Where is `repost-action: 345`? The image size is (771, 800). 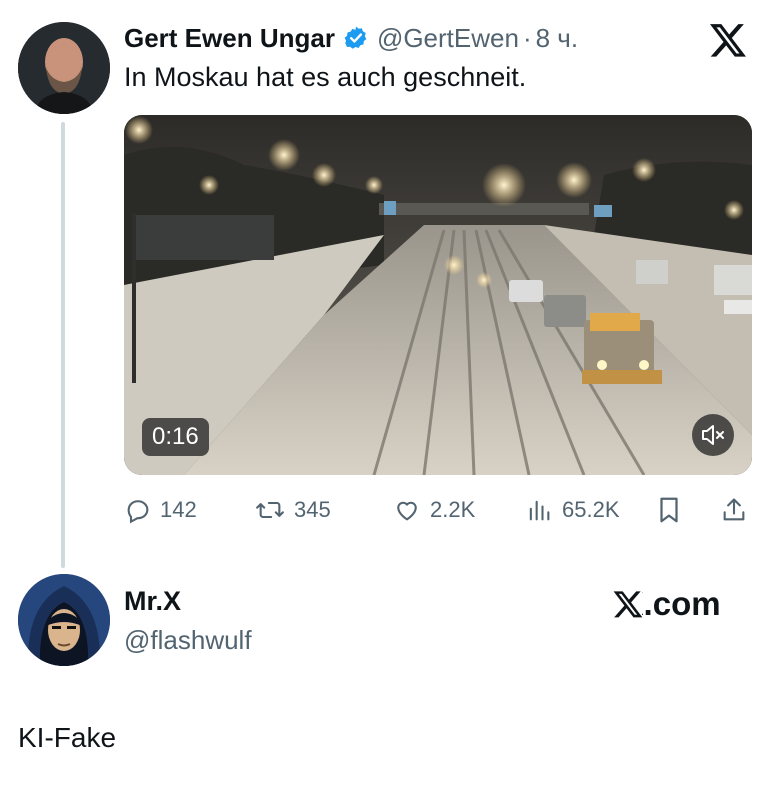 repost-action: 345 is located at coordinates (292, 510).